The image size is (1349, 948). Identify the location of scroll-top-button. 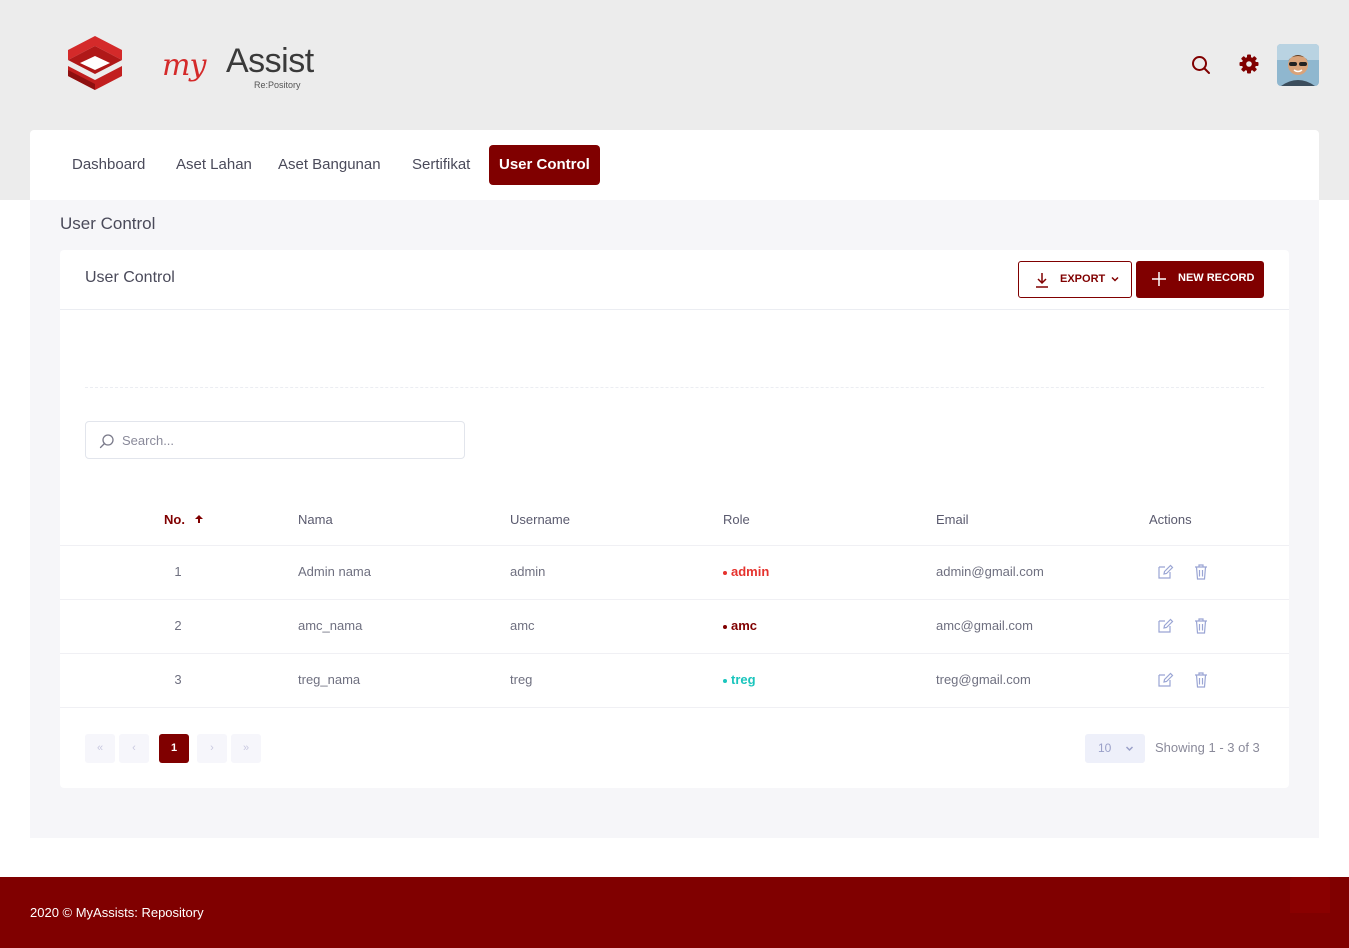
(1310, 895).